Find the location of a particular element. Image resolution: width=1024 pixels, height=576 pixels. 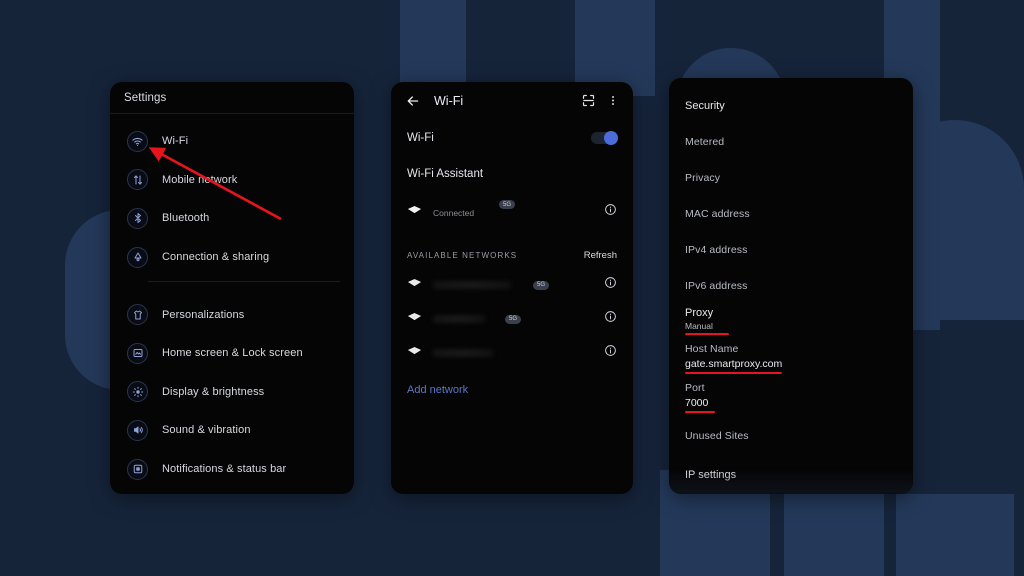

available-networks-header: AVAILABLE NETWORKS Refresh is located at coordinates (512, 255).